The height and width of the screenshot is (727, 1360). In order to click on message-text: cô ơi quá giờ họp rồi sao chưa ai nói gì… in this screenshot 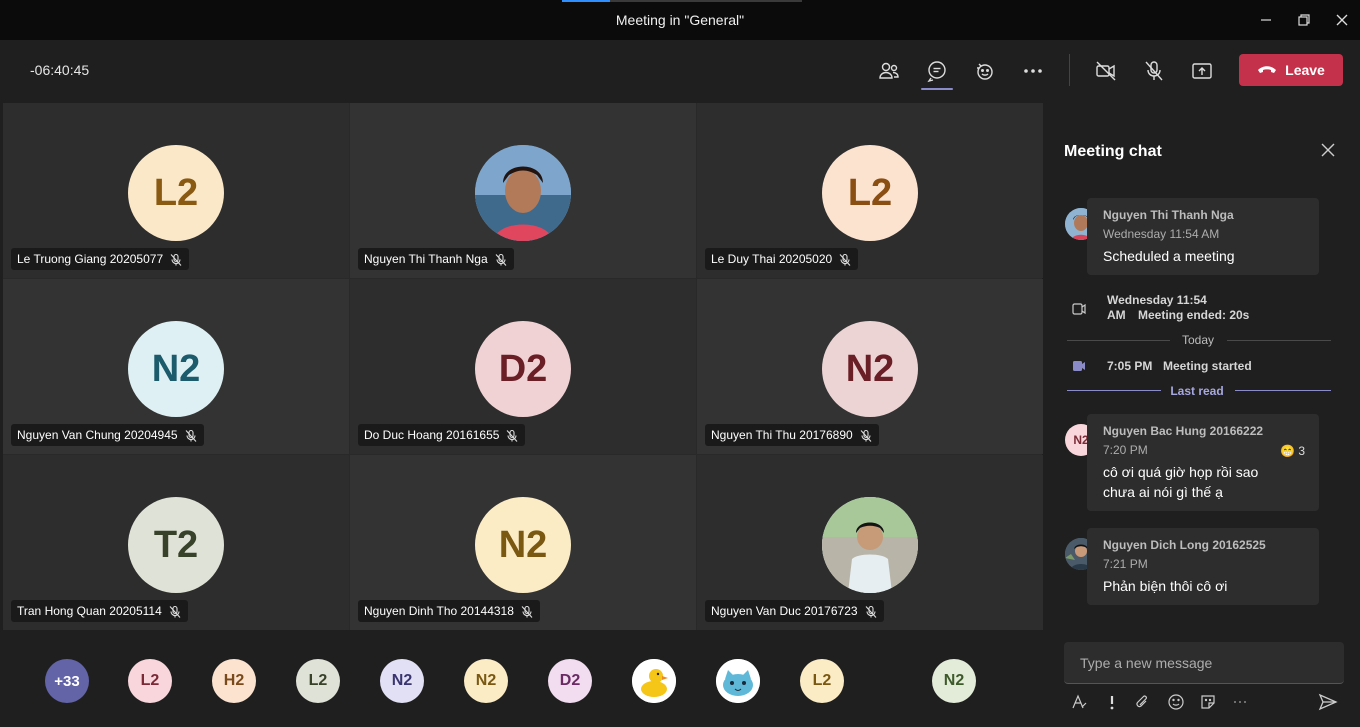, I will do `click(1181, 482)`.